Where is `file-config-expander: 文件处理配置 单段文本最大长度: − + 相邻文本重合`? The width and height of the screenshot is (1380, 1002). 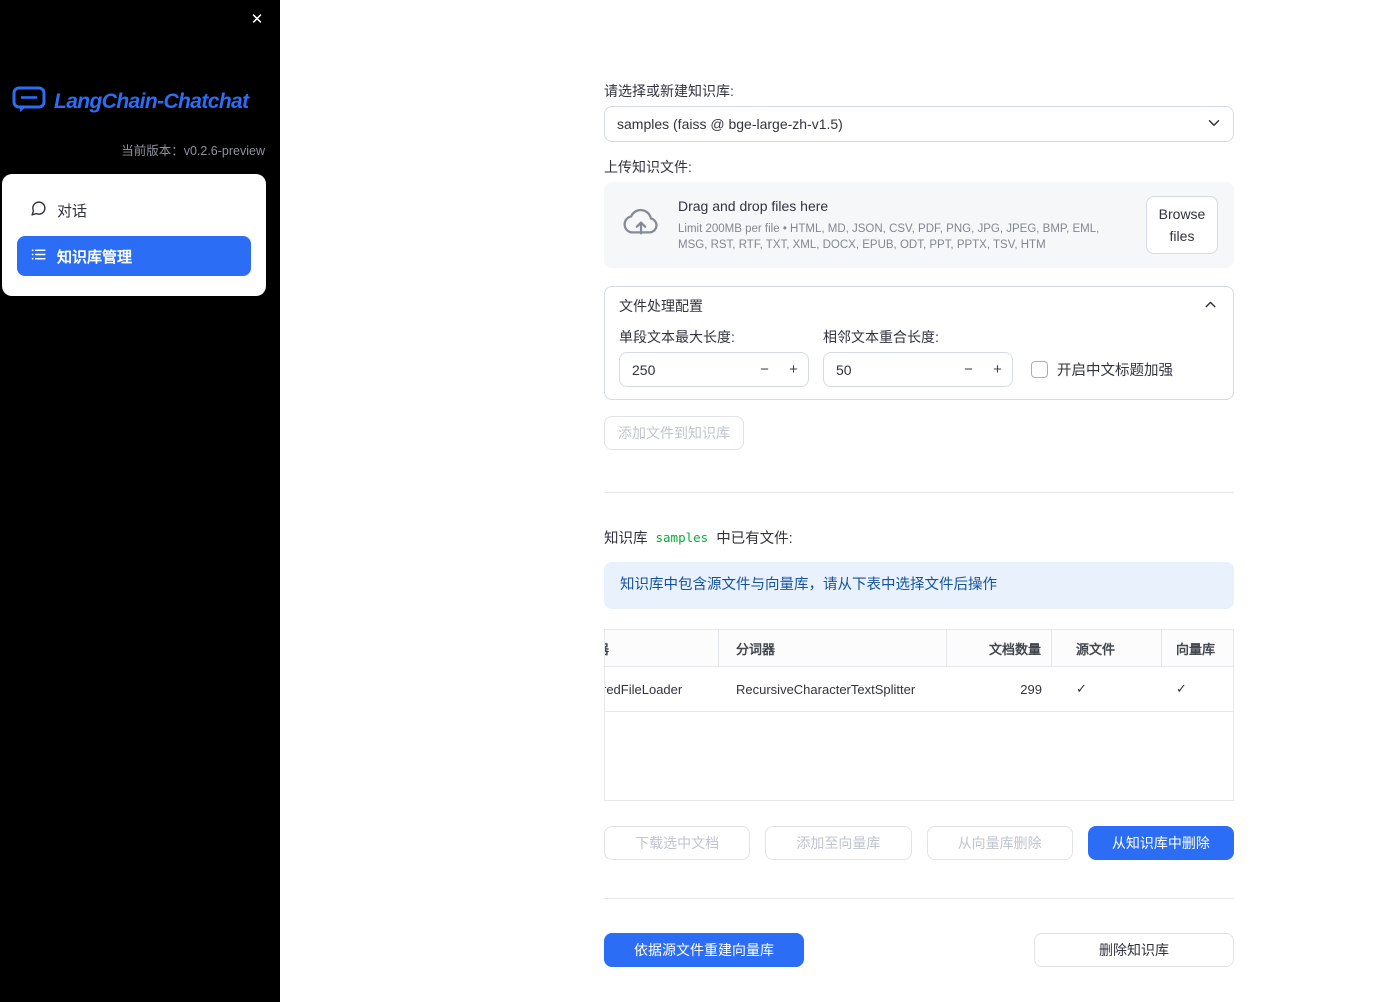
file-config-expander: 文件处理配置 单段文本最大长度: − + 相邻文本重合 is located at coordinates (919, 343).